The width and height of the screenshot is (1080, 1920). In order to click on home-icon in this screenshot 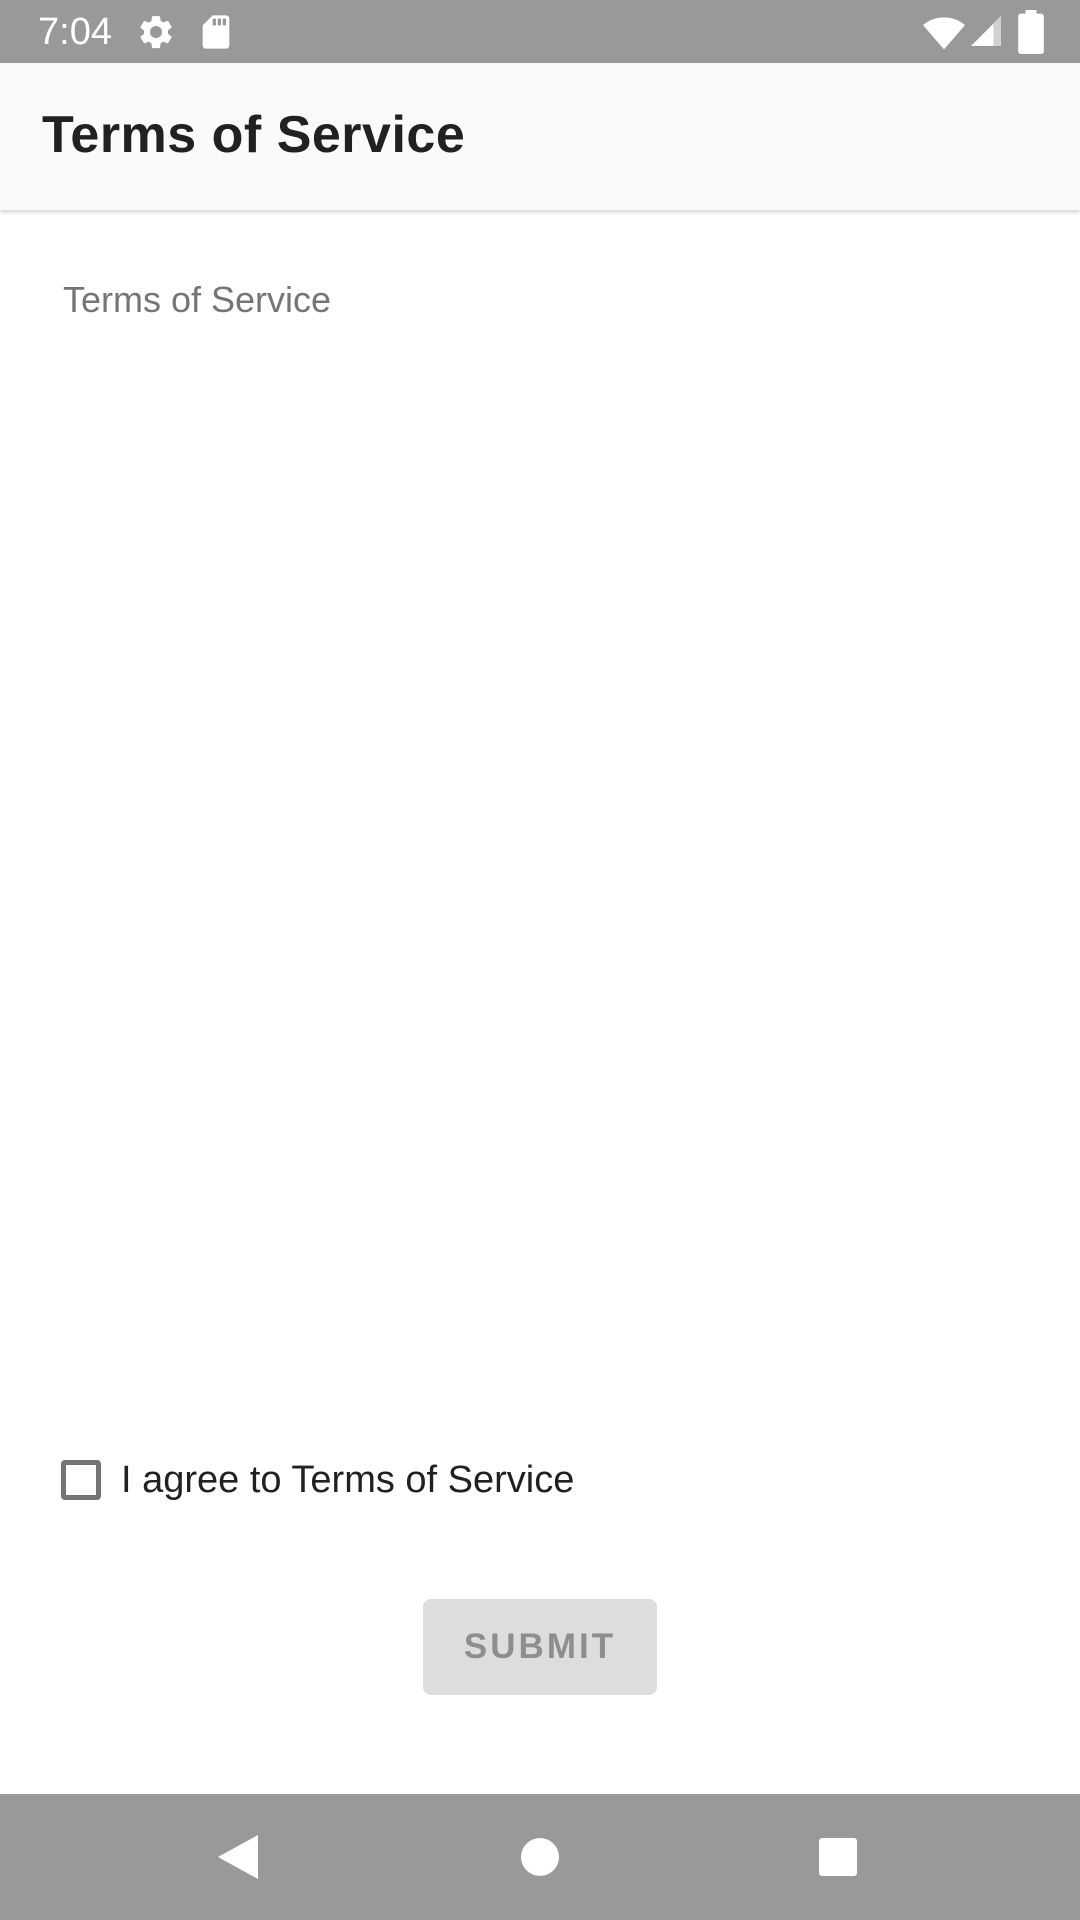, I will do `click(540, 1857)`.